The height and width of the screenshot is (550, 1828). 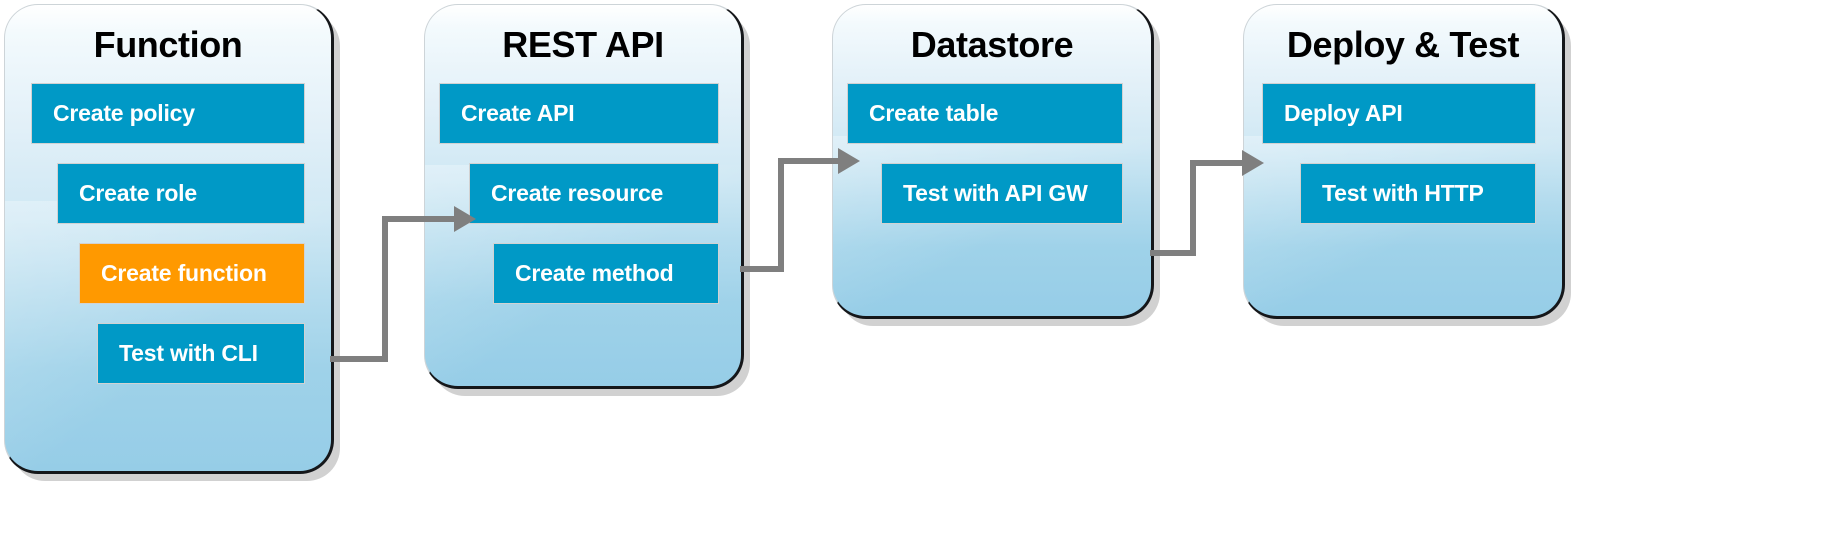 I want to click on step-label: Test with HTTP, so click(x=1403, y=193).